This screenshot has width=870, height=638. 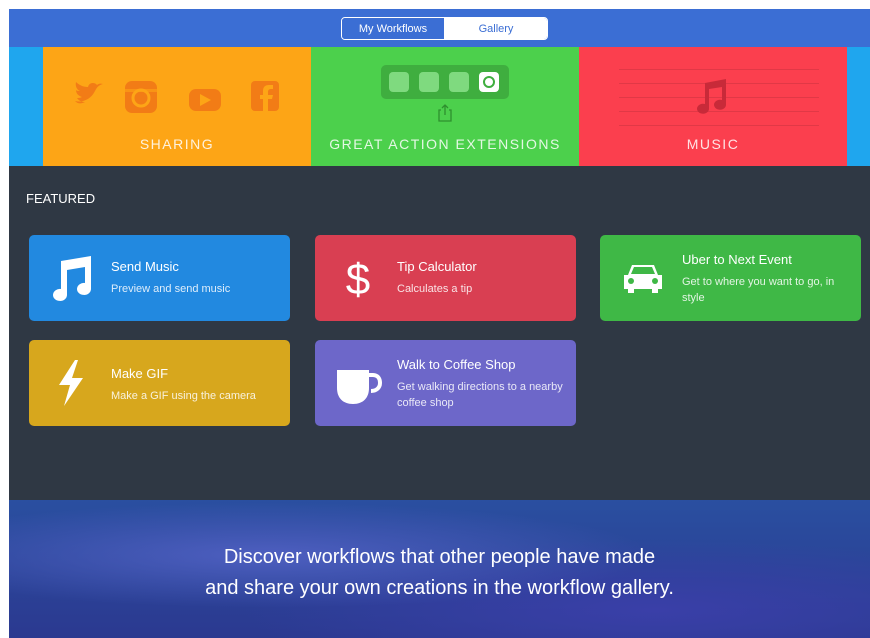 What do you see at coordinates (459, 82) in the screenshot?
I see `copy-icon` at bounding box center [459, 82].